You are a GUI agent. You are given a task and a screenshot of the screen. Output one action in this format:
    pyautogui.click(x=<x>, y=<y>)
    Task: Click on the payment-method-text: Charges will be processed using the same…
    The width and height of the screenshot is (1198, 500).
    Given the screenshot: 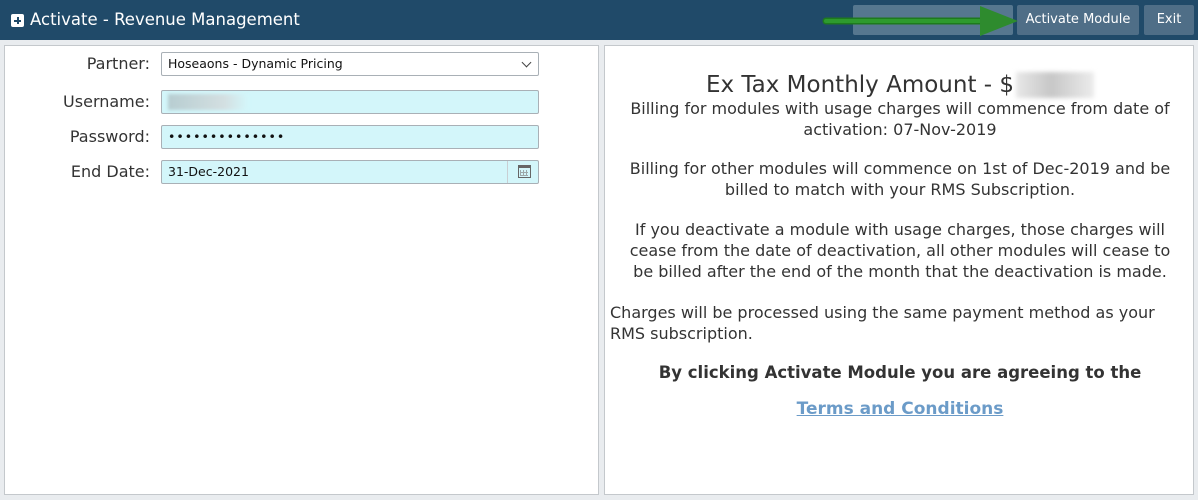 What is the action you would take?
    pyautogui.click(x=882, y=323)
    